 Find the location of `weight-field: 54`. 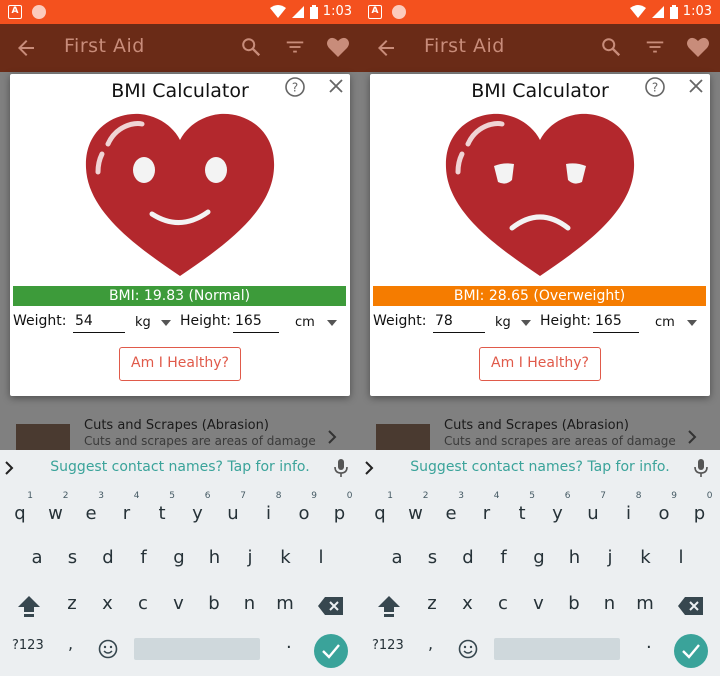

weight-field: 54 is located at coordinates (99, 323).